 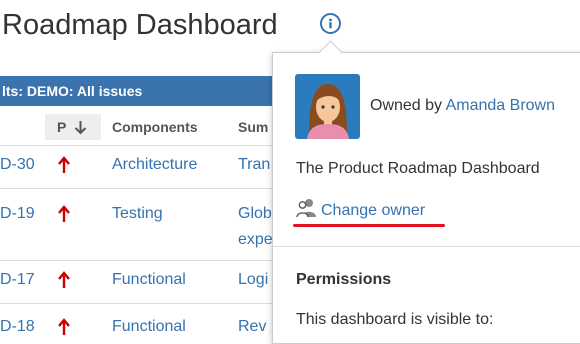 I want to click on issue-key-link: D-18, so click(x=17, y=327).